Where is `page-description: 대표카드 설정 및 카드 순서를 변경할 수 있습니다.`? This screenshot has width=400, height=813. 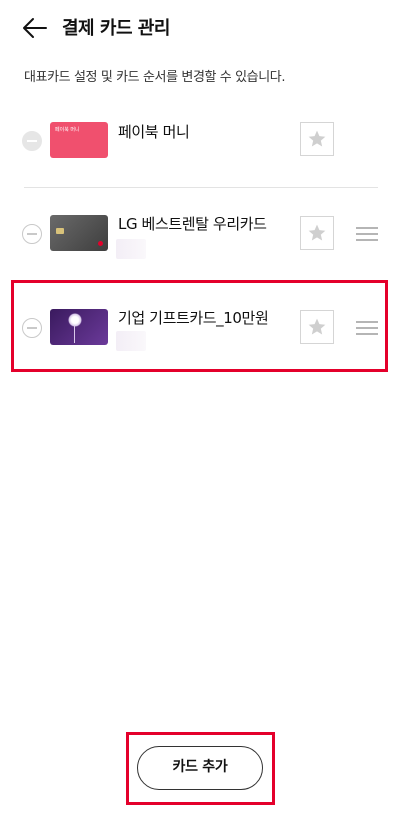 page-description: 대표카드 설정 및 카드 순서를 변경할 수 있습니다. is located at coordinates (155, 77).